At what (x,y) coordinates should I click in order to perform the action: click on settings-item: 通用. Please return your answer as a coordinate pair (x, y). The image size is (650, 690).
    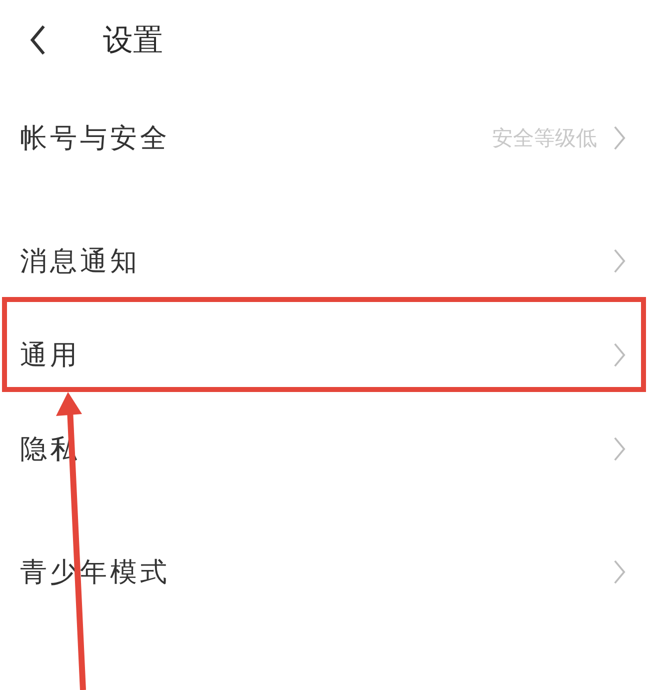
    Looking at the image, I should click on (325, 355).